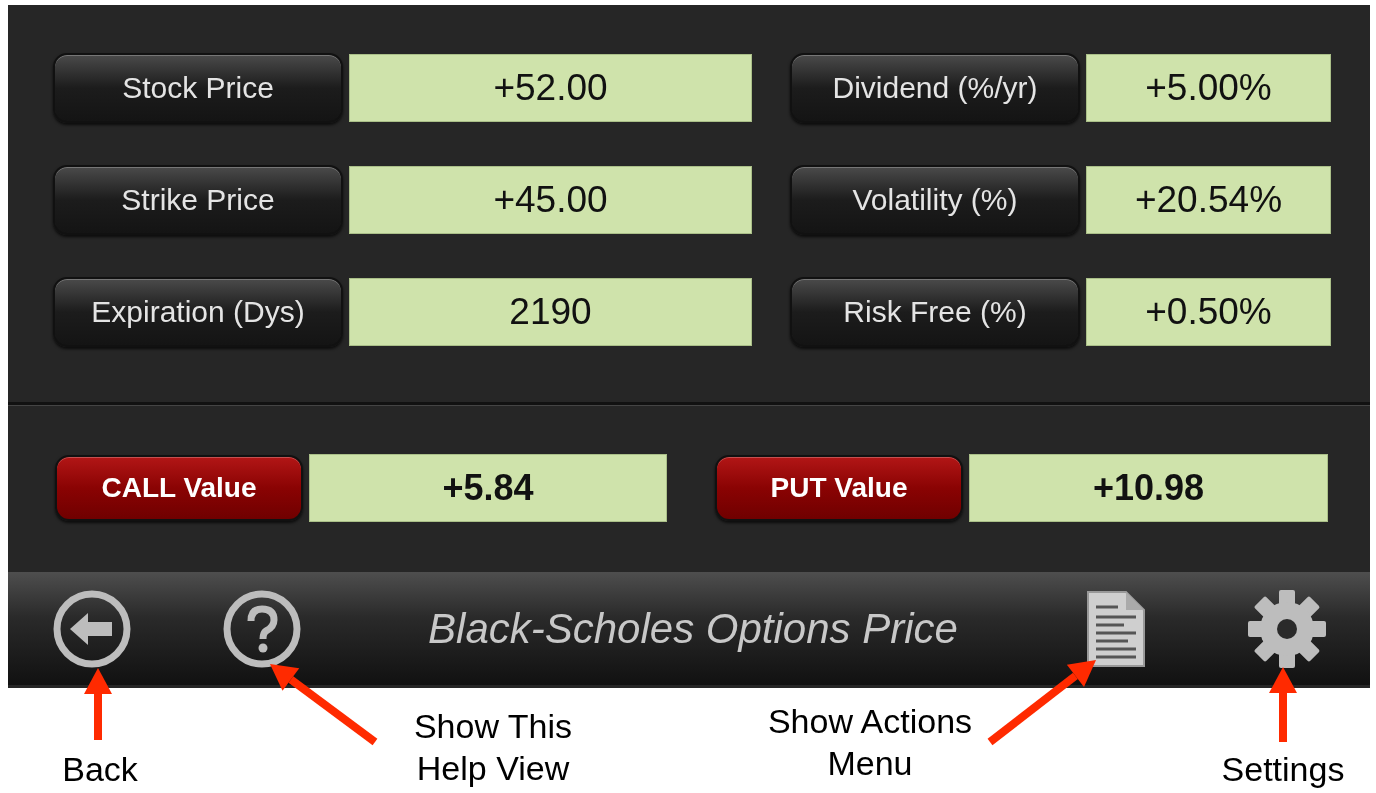 The width and height of the screenshot is (1376, 793). Describe the element at coordinates (693, 628) in the screenshot. I see `screen-title: Black-Scholes Options Price` at that location.